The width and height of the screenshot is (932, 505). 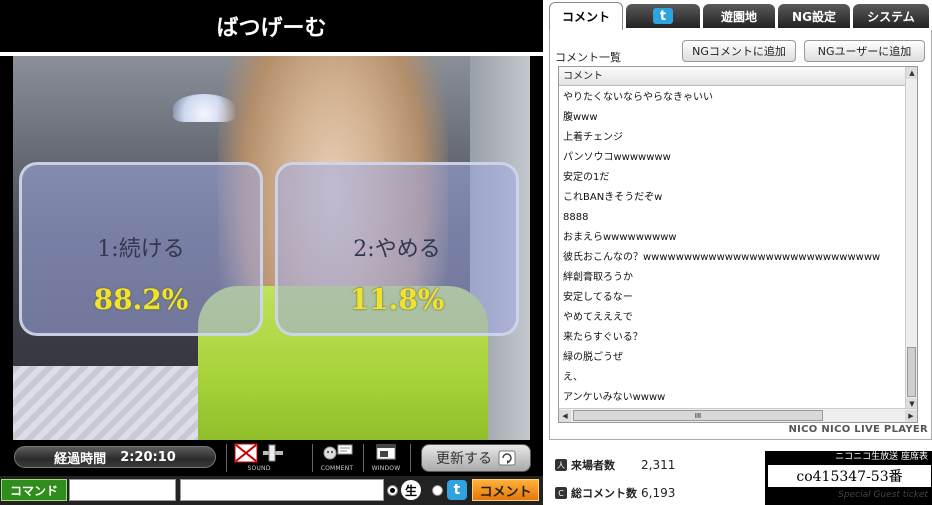 I want to click on comment-toggle-button: COMMENT, so click(x=337, y=458).